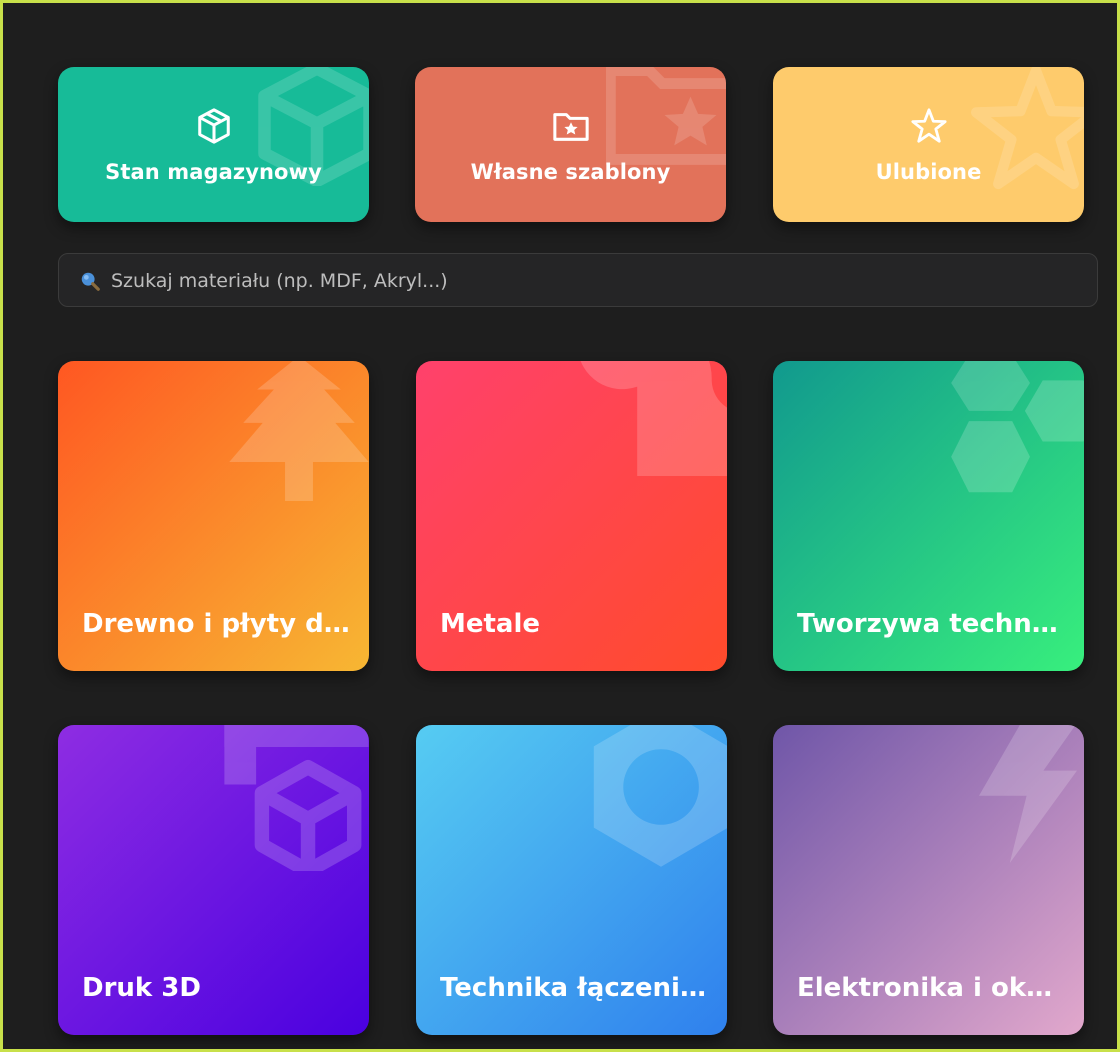 This screenshot has width=1120, height=1052. I want to click on search-bar, so click(578, 280).